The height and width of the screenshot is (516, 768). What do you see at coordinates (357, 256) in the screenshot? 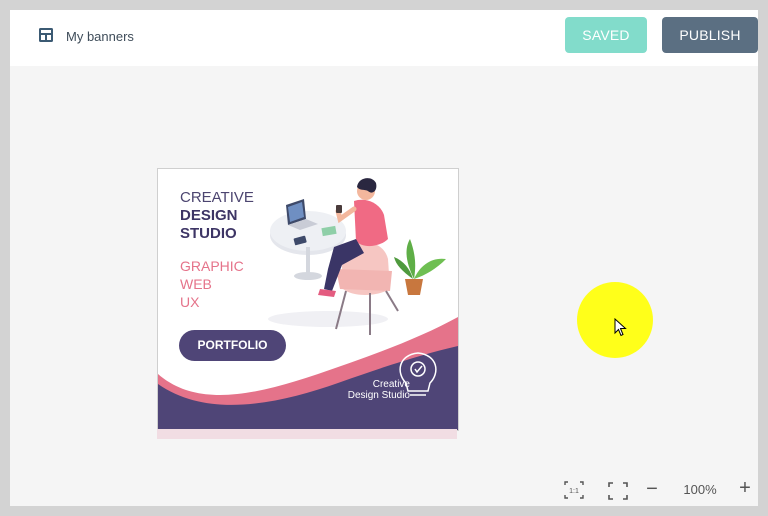
I see `person-in-chair-with-laptop-illustration` at bounding box center [357, 256].